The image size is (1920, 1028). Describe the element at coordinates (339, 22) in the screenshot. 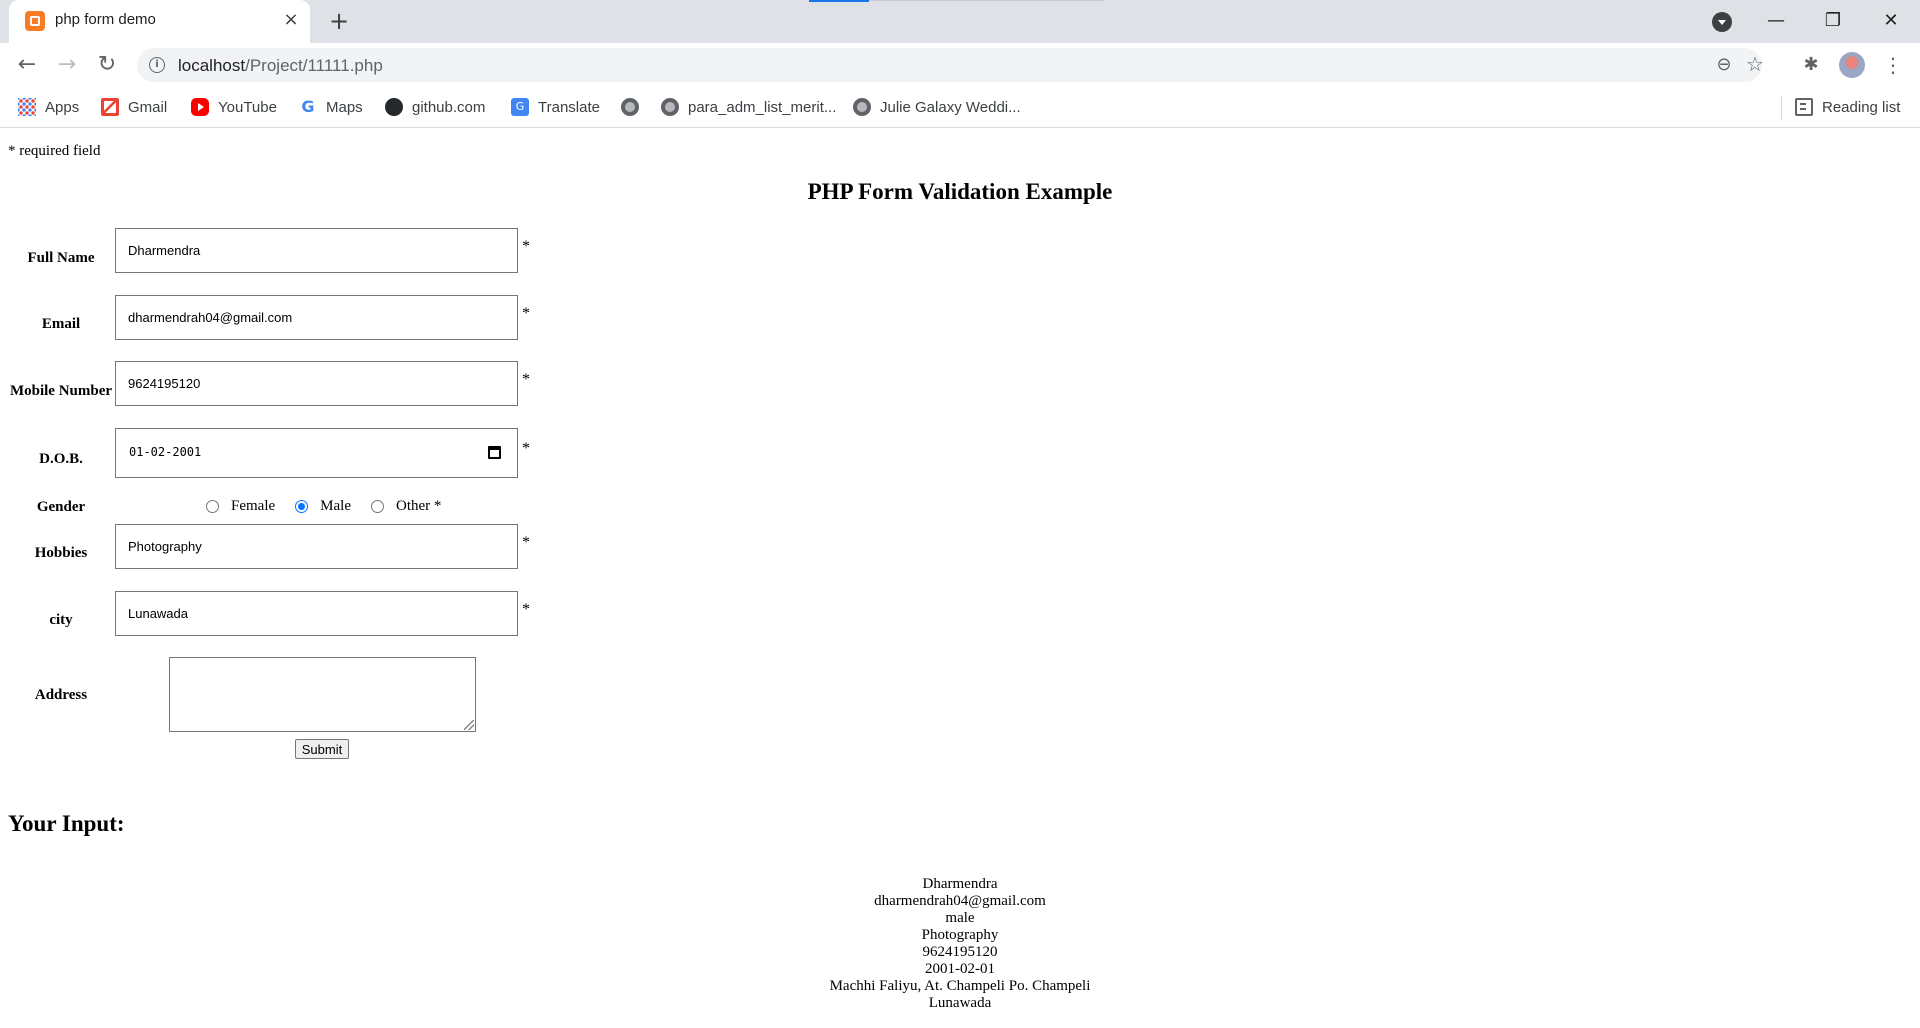

I see `new-tab-icon: +` at that location.